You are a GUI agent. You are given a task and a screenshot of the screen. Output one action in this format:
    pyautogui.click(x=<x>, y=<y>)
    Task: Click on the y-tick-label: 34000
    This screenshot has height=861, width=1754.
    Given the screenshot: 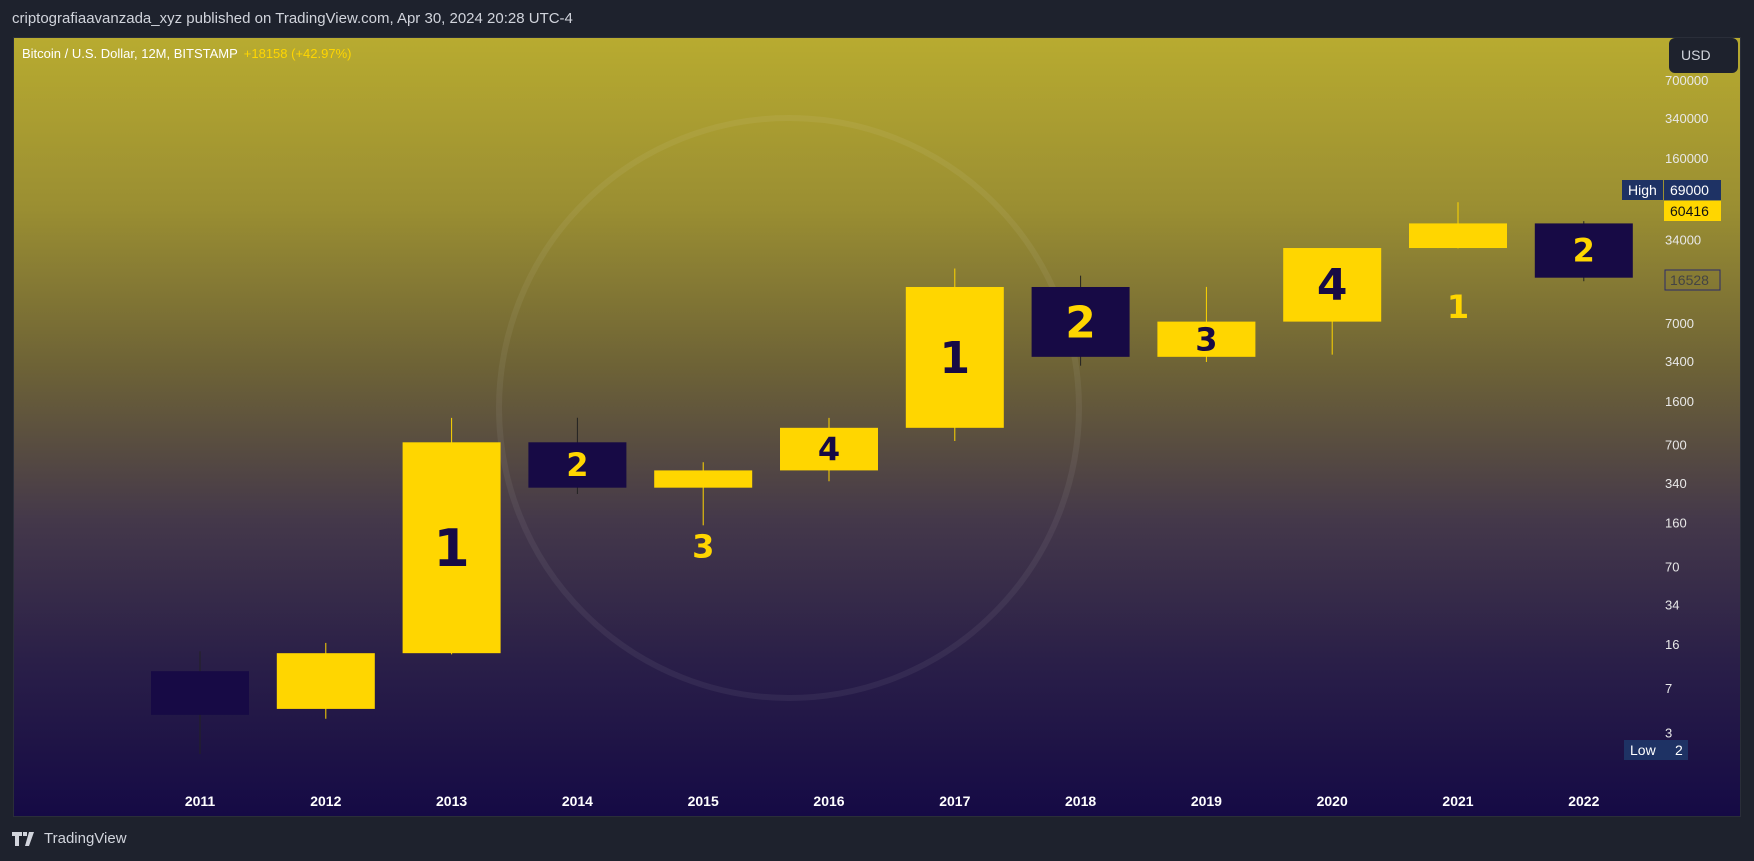 What is the action you would take?
    pyautogui.click(x=1683, y=240)
    